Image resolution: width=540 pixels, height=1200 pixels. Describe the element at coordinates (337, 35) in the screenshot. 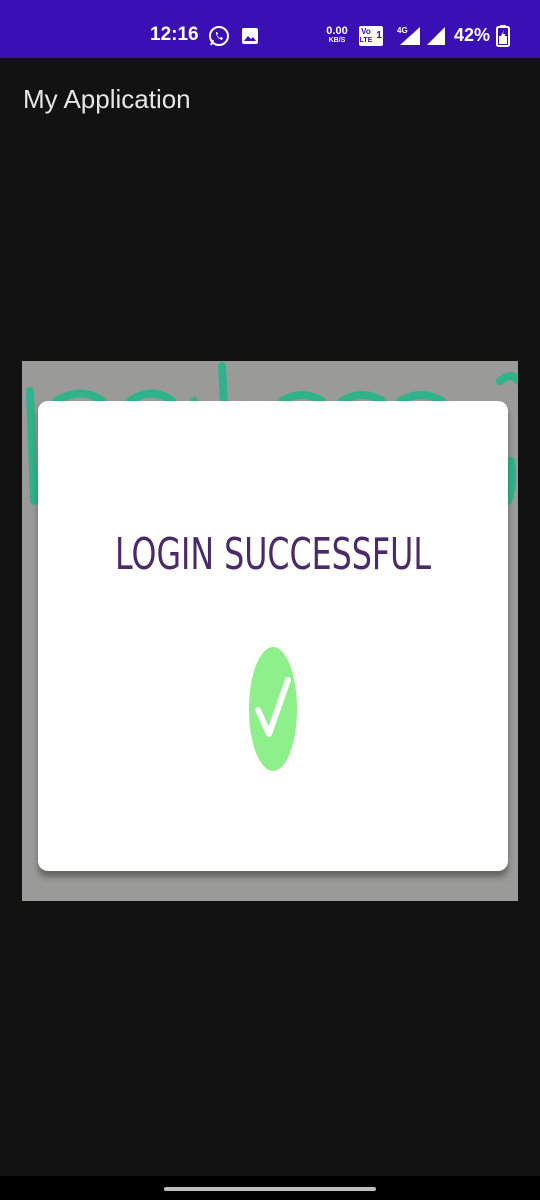

I see `net-speed: 0.00 KB/S` at that location.